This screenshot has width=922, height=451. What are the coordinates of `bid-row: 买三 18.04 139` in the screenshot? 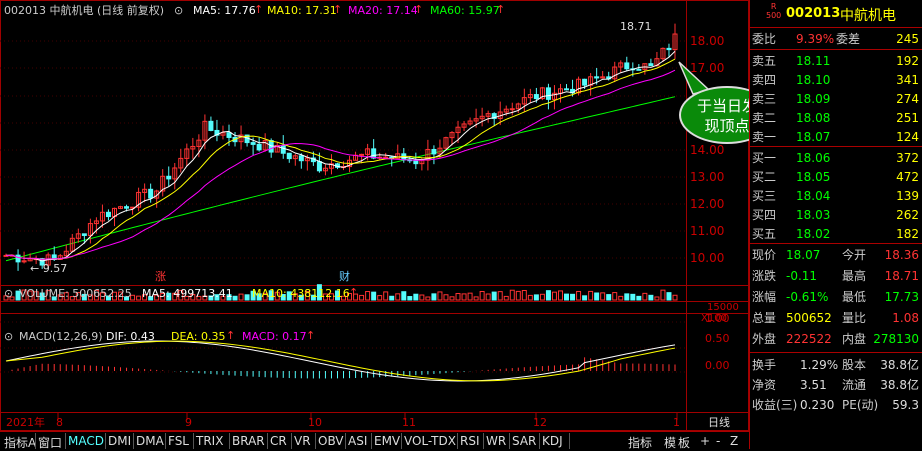 It's located at (836, 196).